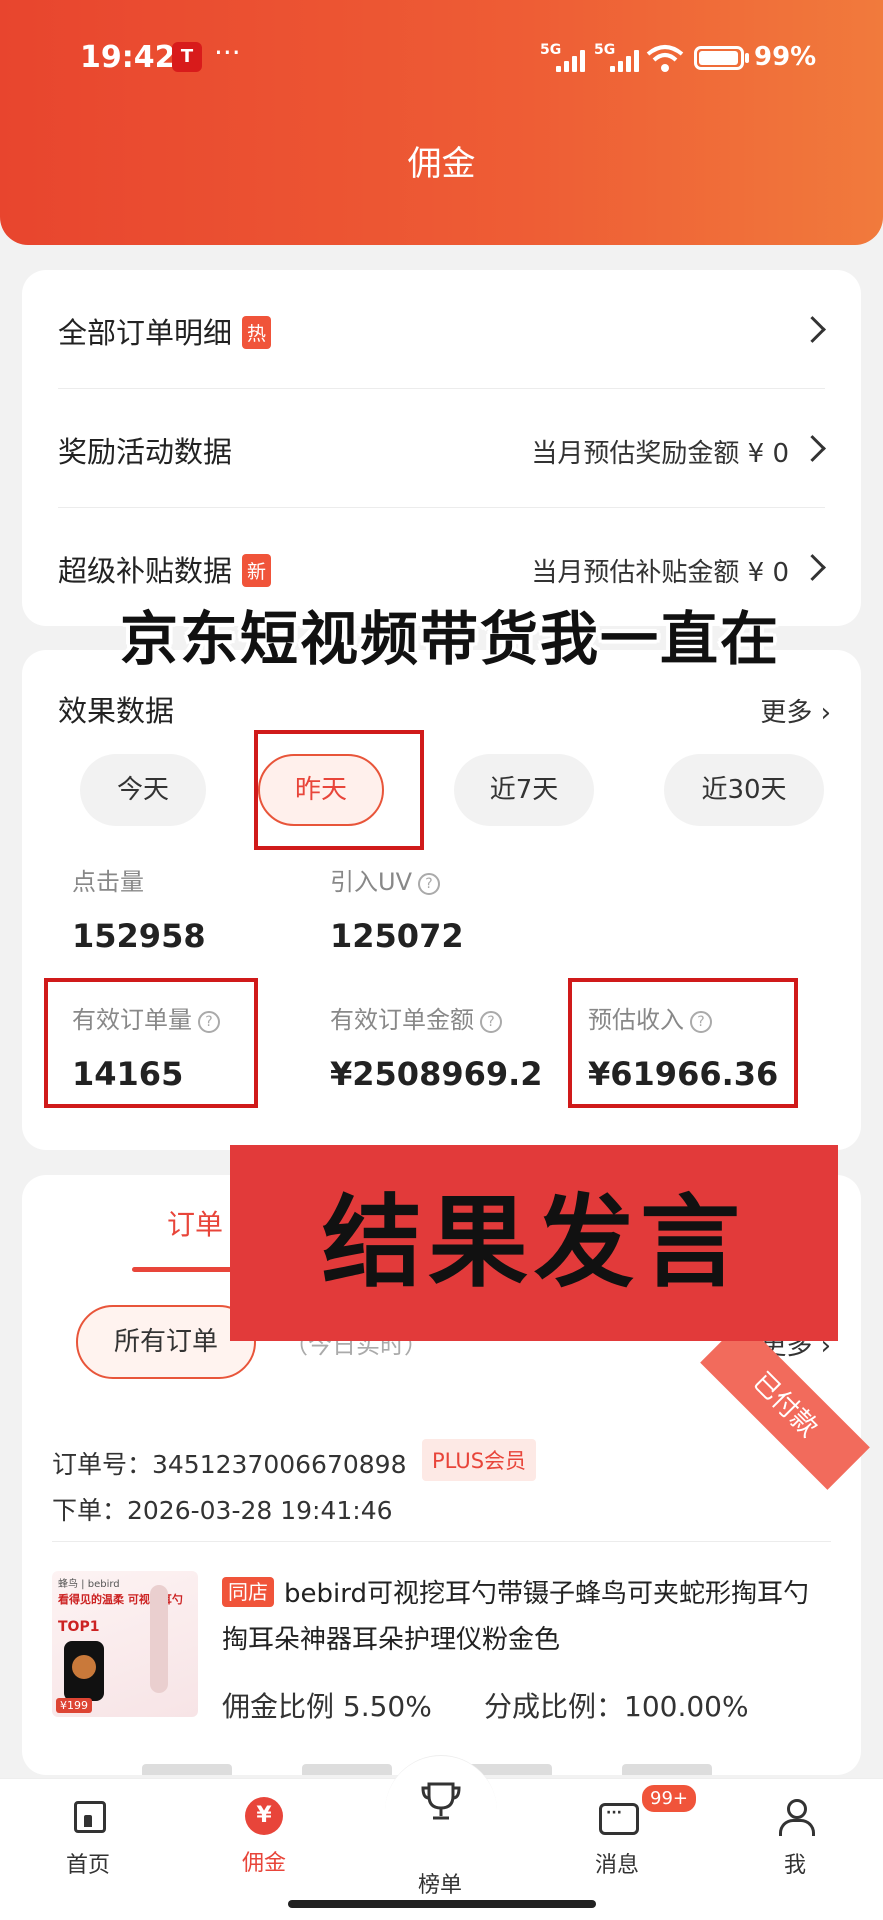  What do you see at coordinates (441, 122) in the screenshot?
I see `header-bar: 19:42 T ··· 5G 5G 99% 佣金` at bounding box center [441, 122].